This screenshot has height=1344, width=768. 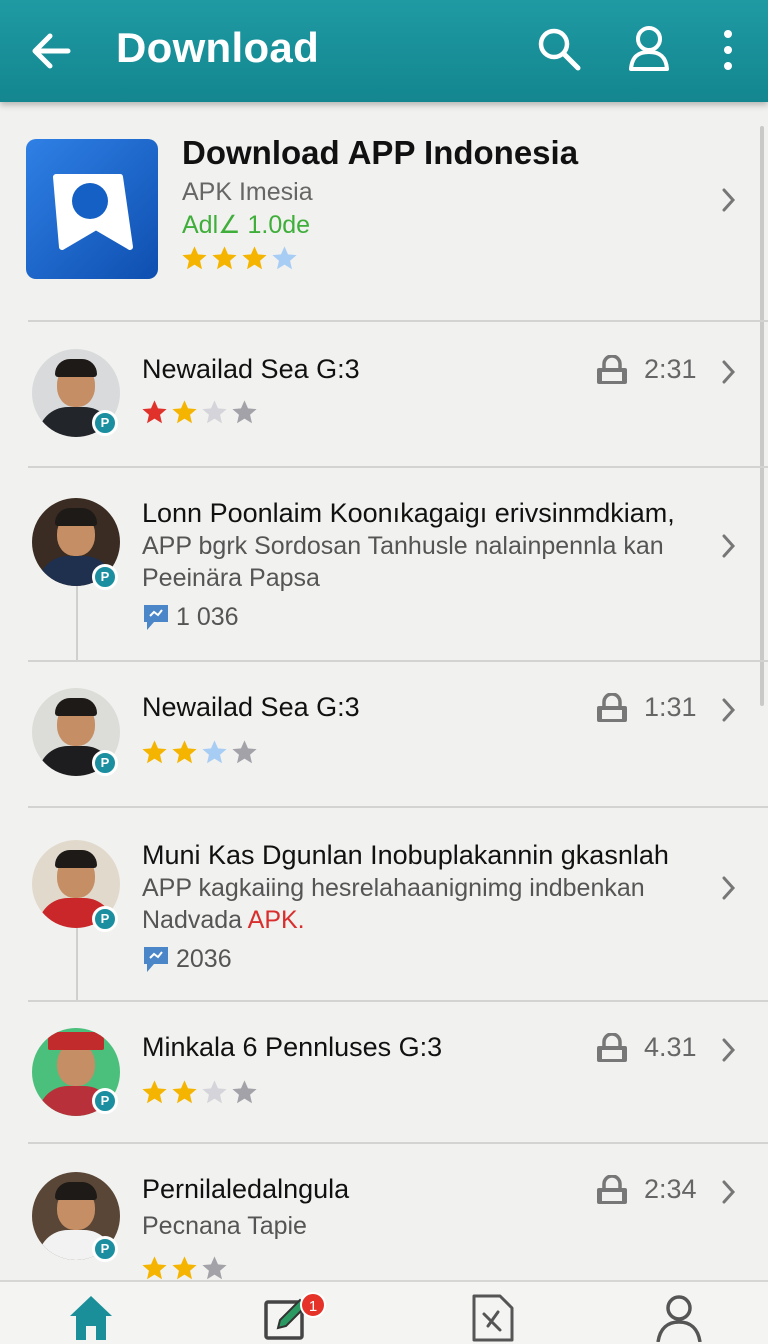 What do you see at coordinates (384, 1072) in the screenshot?
I see `list-item: P Minkala 6 Pennluses G:3 4.31` at bounding box center [384, 1072].